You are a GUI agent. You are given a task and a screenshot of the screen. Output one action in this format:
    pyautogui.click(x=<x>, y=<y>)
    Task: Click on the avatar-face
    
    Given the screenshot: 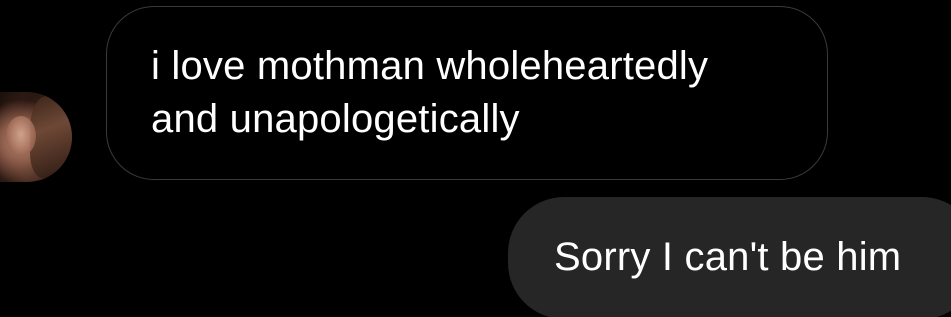 What is the action you would take?
    pyautogui.click(x=21, y=136)
    